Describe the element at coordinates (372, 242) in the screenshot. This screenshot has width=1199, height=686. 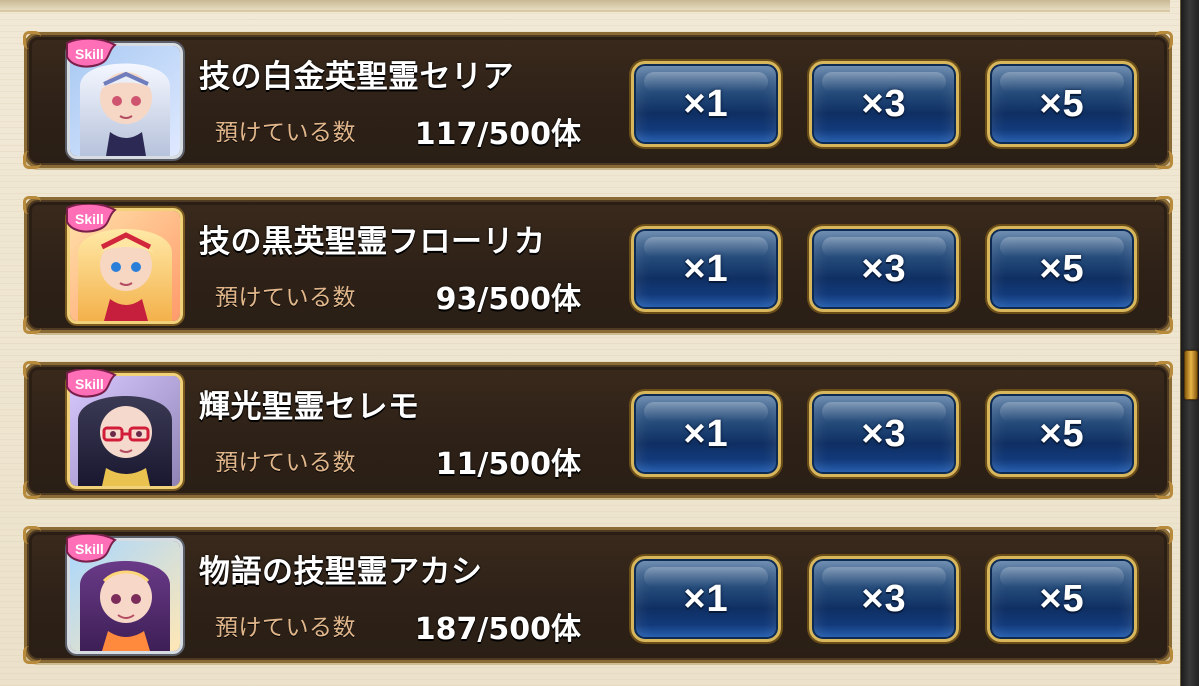
I see `character-name: 技の黒英聖霊フローリカ` at that location.